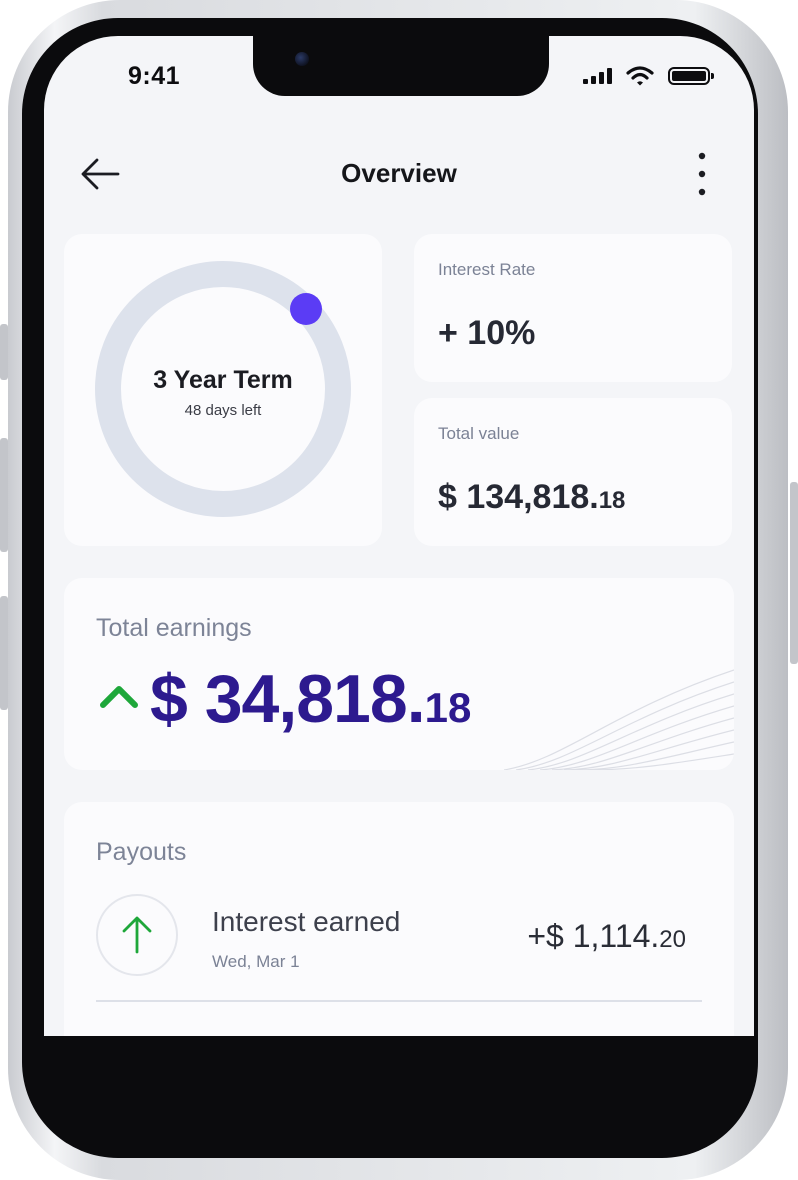 The image size is (798, 1180). Describe the element at coordinates (223, 380) in the screenshot. I see `term-title: 3 Year Term` at that location.